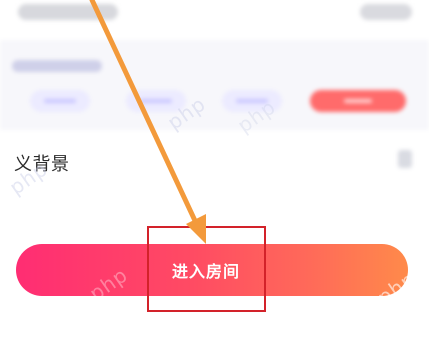 The width and height of the screenshot is (429, 352). I want to click on top-bar, so click(214, 20).